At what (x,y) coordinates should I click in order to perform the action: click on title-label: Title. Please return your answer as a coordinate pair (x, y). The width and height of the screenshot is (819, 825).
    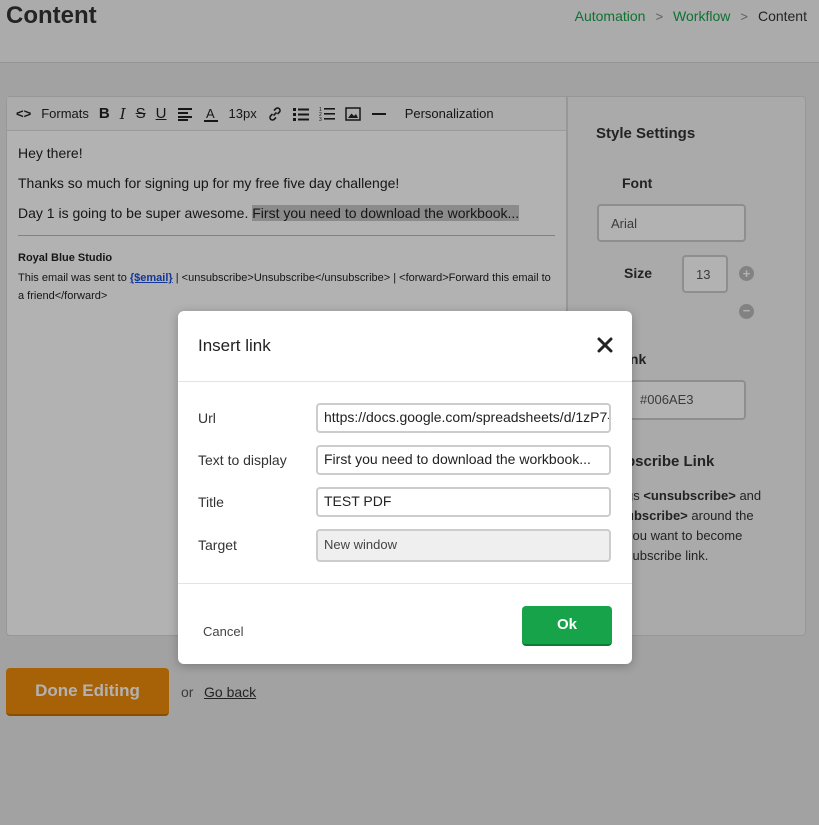
    Looking at the image, I should click on (211, 502).